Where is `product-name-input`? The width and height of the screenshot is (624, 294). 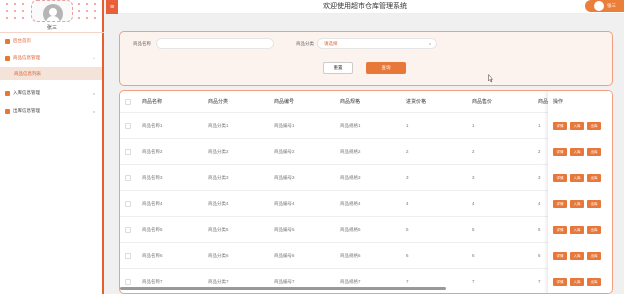 product-name-input is located at coordinates (215, 43).